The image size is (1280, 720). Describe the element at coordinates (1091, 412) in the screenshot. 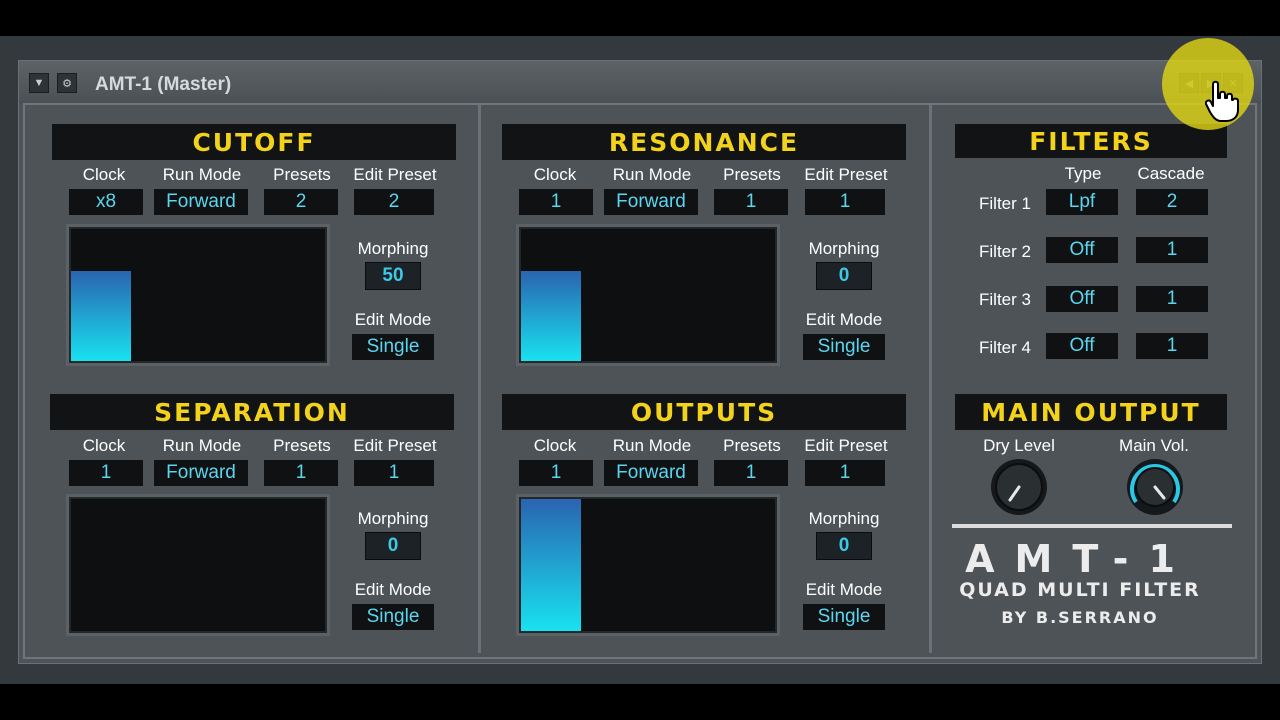

I see `main-output-header: MAIN OUTPUT` at that location.